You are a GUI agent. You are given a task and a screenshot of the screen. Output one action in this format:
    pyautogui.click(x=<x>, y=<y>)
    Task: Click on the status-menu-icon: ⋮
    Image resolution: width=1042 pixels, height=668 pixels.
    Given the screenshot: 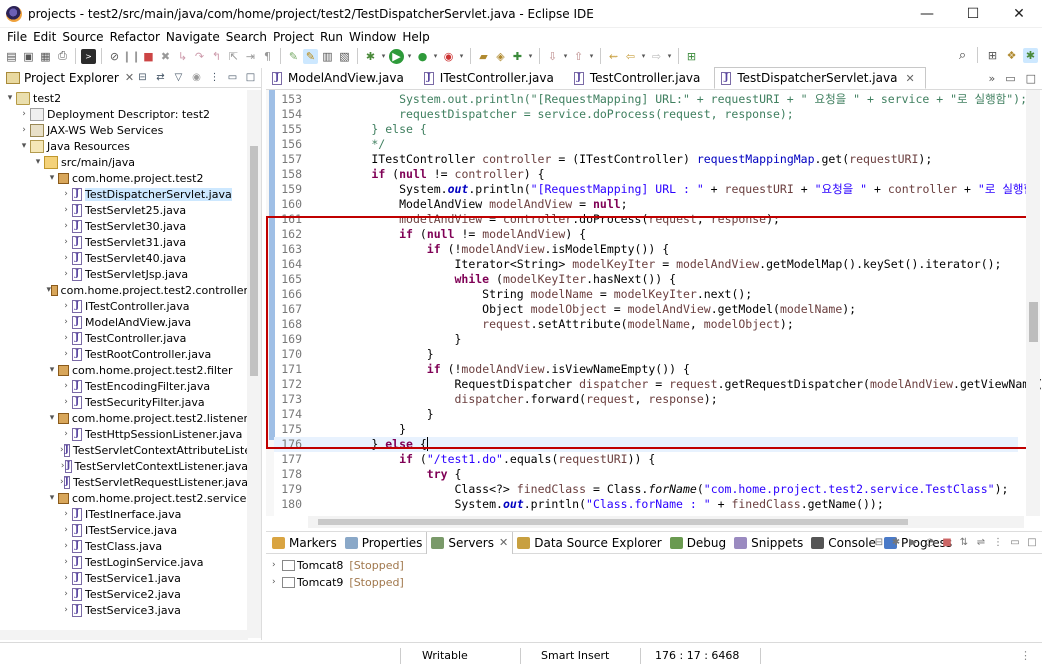 What is the action you would take?
    pyautogui.click(x=1025, y=655)
    